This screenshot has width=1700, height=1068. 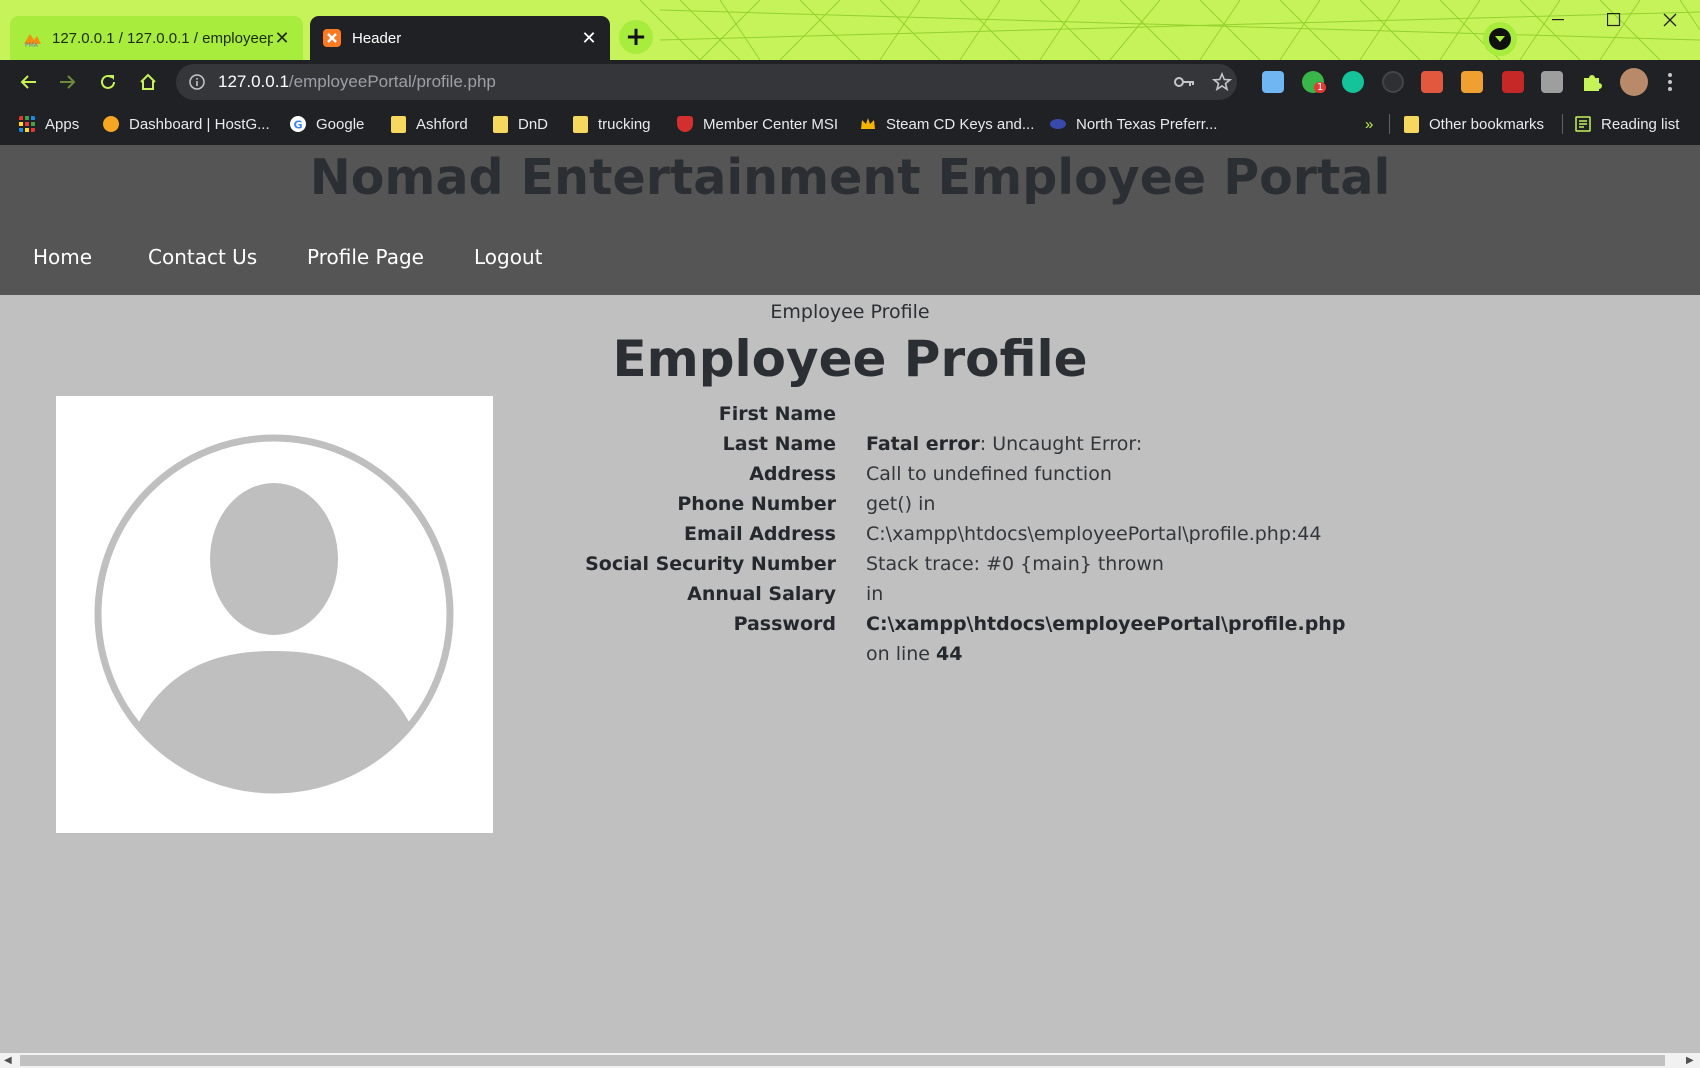 I want to click on crown-icon, so click(x=868, y=123).